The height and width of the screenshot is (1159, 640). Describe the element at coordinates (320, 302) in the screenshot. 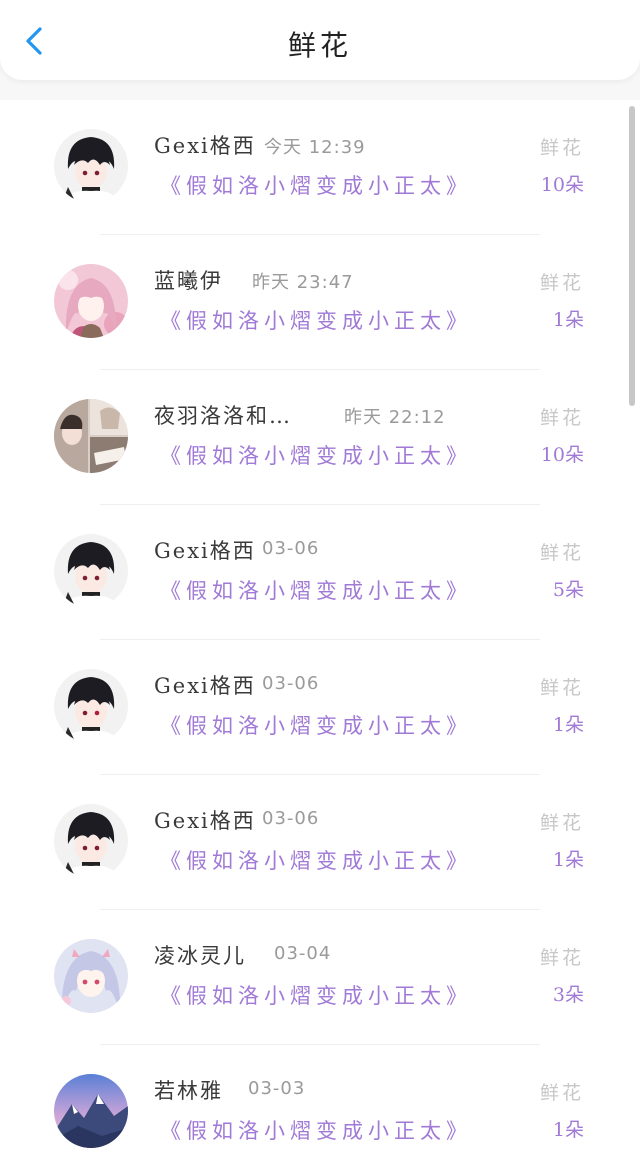

I see `list-item: 蓝曦伊 昨天 23:47 《假如洛小熠变成小正太》 鲜花 1朵` at that location.